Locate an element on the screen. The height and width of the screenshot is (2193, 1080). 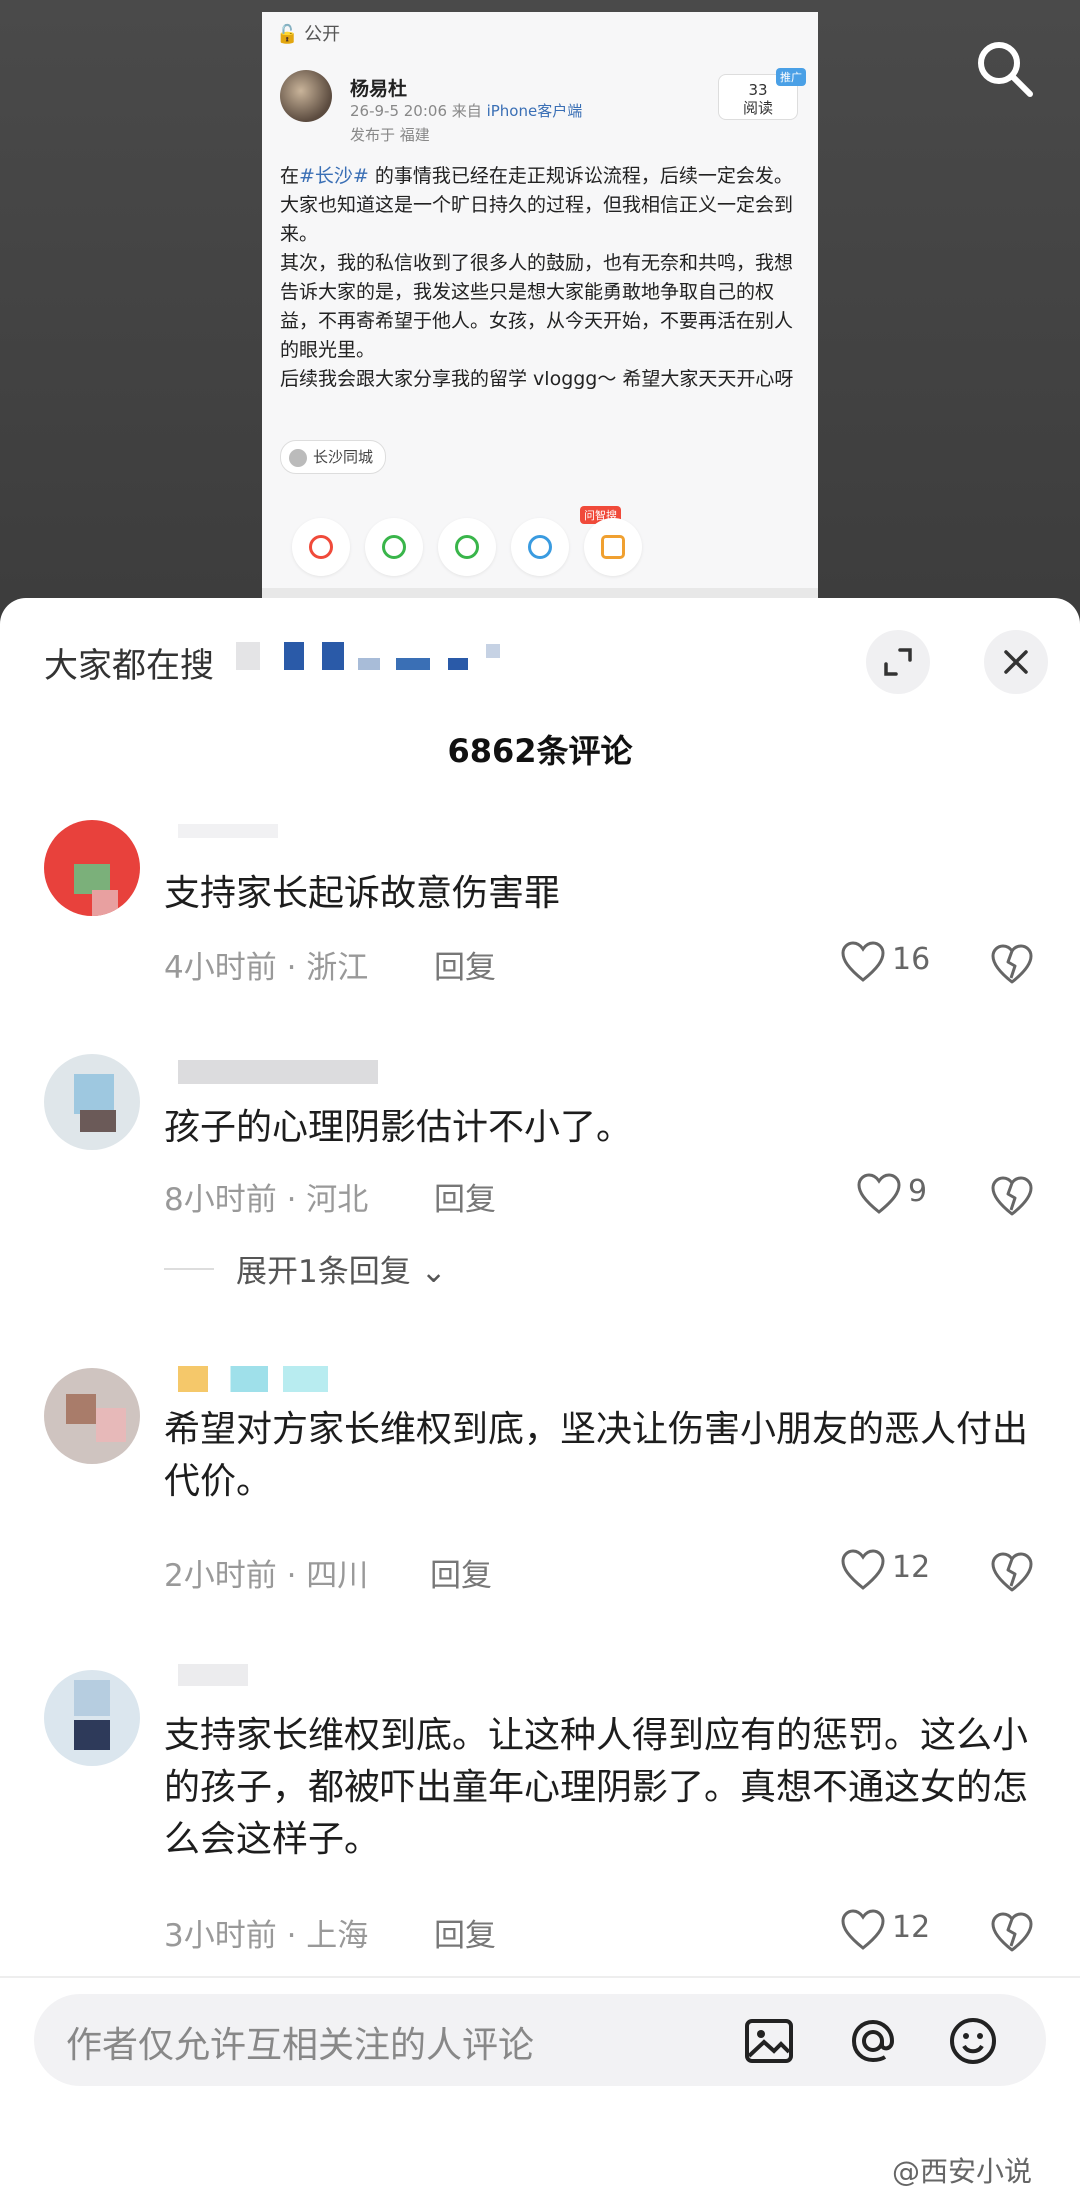
promo-badge: 推广 is located at coordinates (791, 77).